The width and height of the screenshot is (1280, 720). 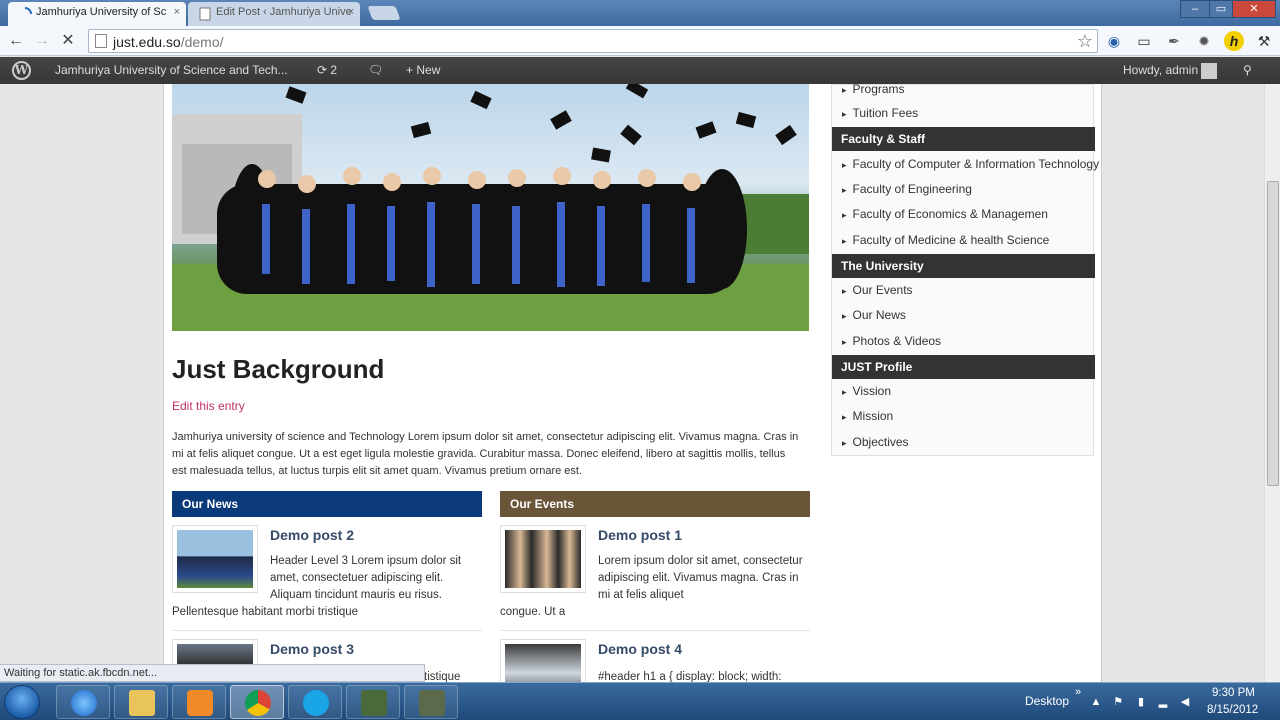 What do you see at coordinates (892, 341) in the screenshot?
I see `sidebar-item-photos-videos: Photos & Videos` at bounding box center [892, 341].